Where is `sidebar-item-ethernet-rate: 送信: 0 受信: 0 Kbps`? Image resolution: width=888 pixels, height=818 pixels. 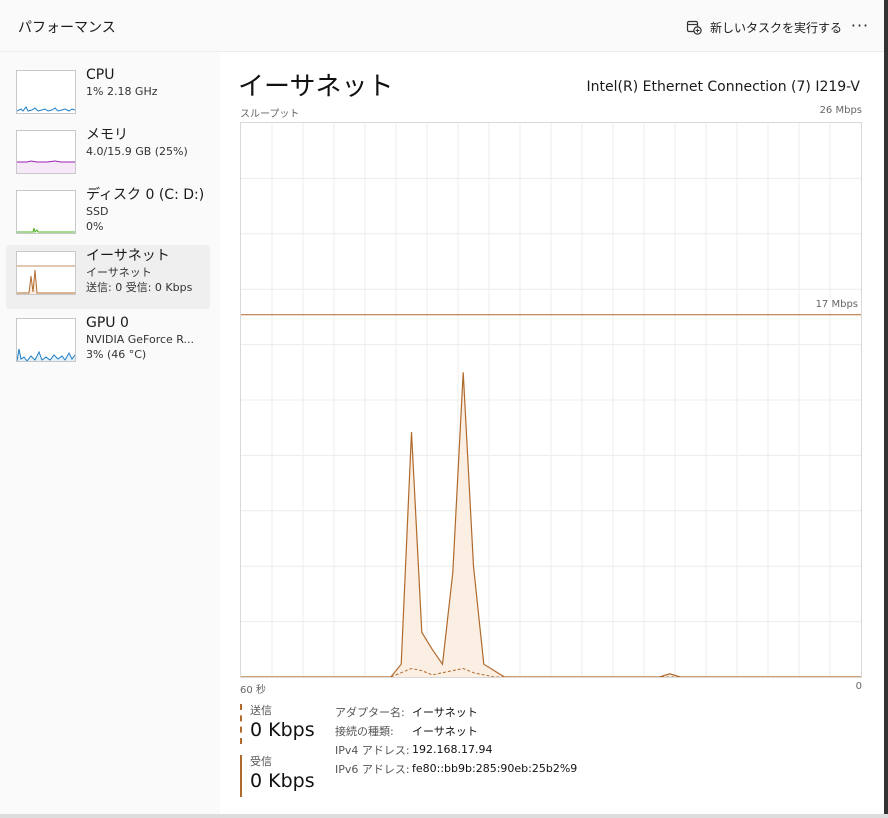 sidebar-item-ethernet-rate: 送信: 0 受信: 0 Kbps is located at coordinates (139, 287).